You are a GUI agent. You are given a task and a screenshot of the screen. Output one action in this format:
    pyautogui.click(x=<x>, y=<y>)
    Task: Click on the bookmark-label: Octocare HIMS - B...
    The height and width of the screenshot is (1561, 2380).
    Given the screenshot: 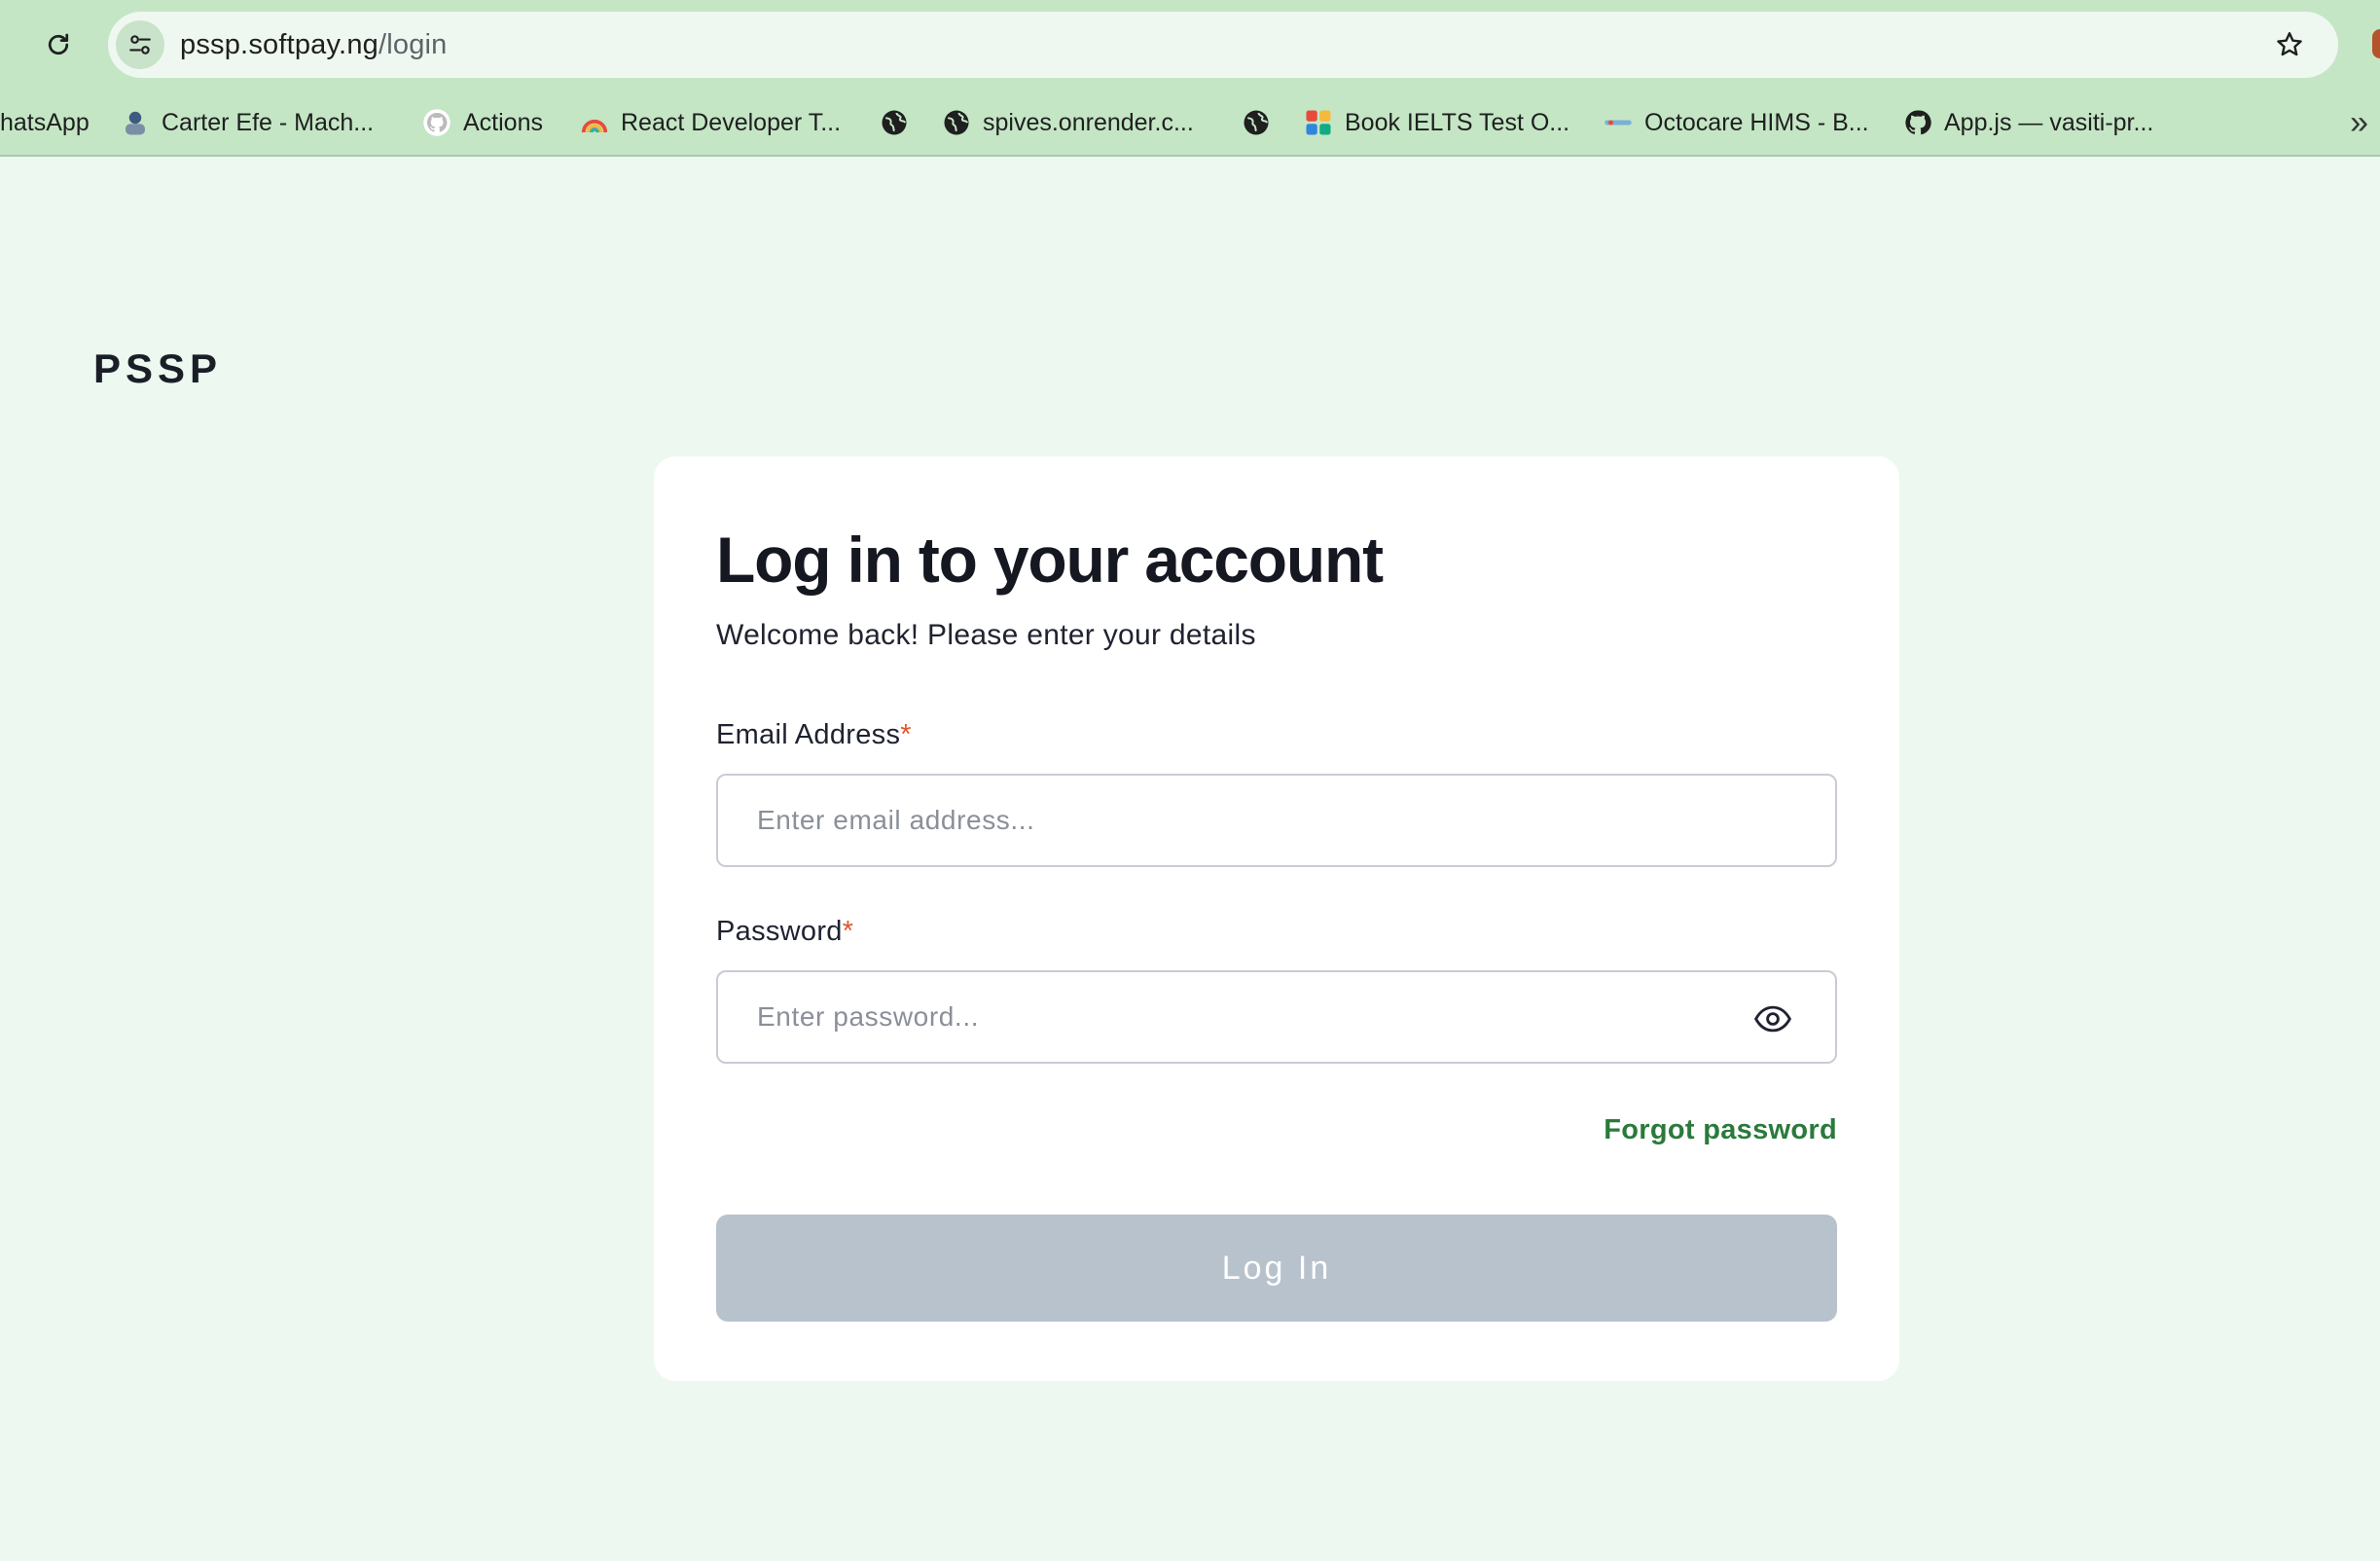 What is the action you would take?
    pyautogui.click(x=1756, y=122)
    